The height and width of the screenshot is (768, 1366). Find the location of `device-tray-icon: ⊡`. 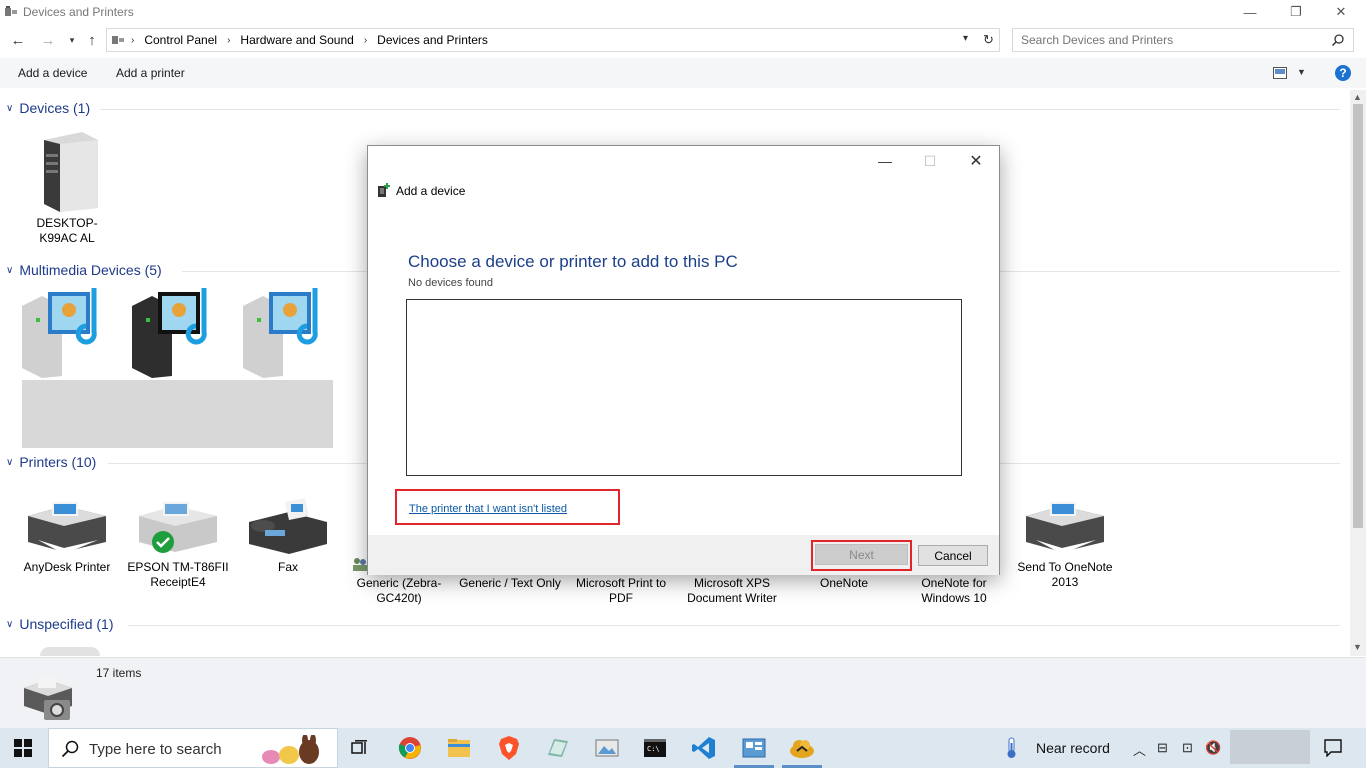

device-tray-icon: ⊡ is located at coordinates (1187, 748).